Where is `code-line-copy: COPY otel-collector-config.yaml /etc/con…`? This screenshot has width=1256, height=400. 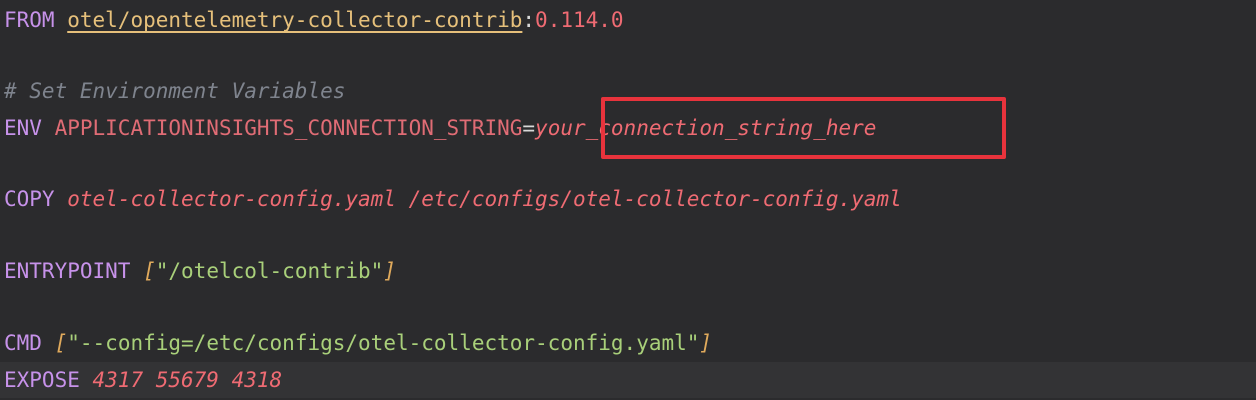
code-line-copy: COPY otel-collector-config.yaml /etc/con… is located at coordinates (453, 199).